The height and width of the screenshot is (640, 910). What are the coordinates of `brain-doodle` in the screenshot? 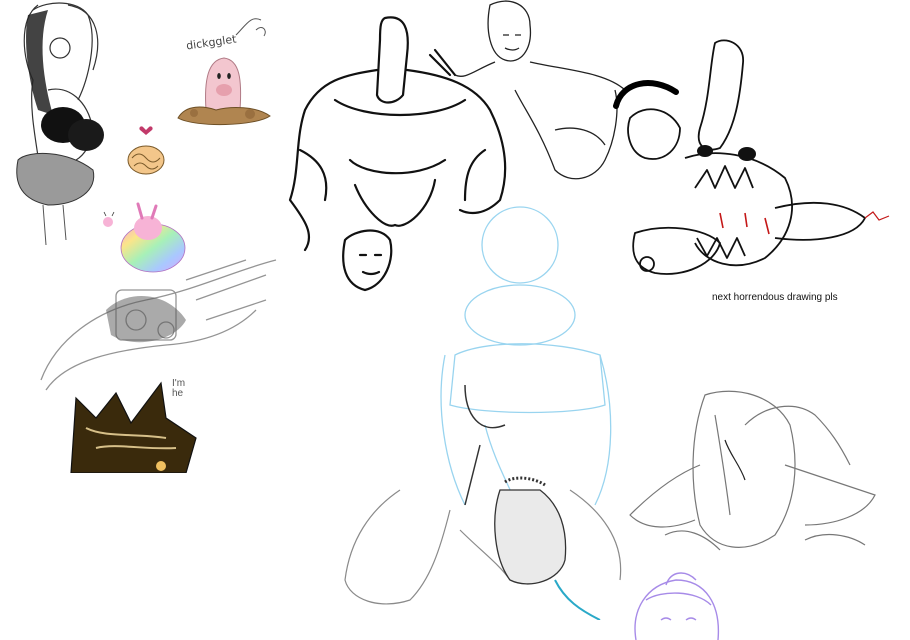 It's located at (146, 150).